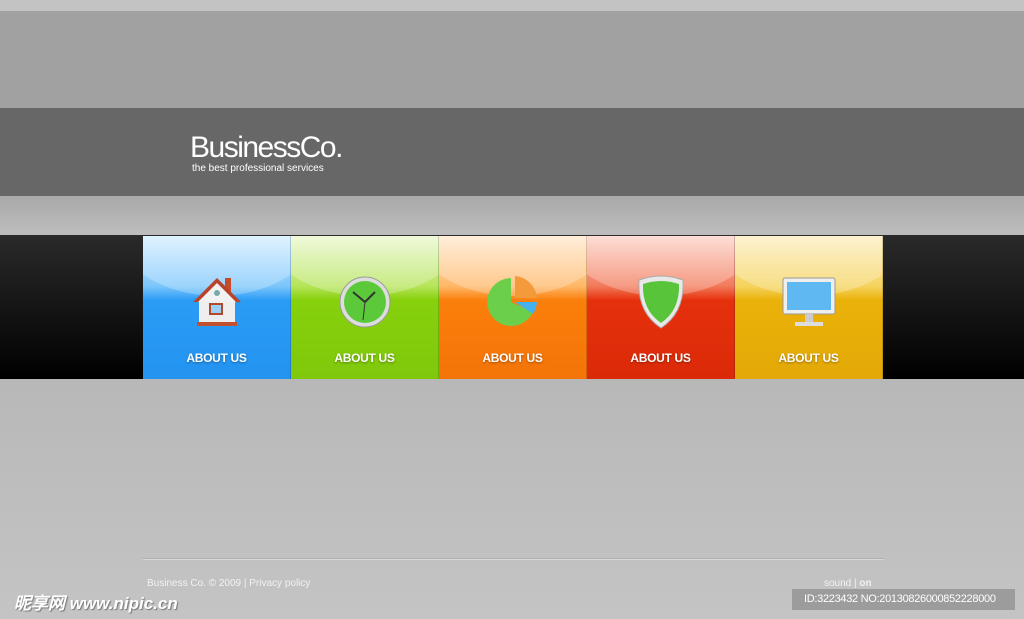 The width and height of the screenshot is (1024, 619). I want to click on shield-icon, so click(661, 302).